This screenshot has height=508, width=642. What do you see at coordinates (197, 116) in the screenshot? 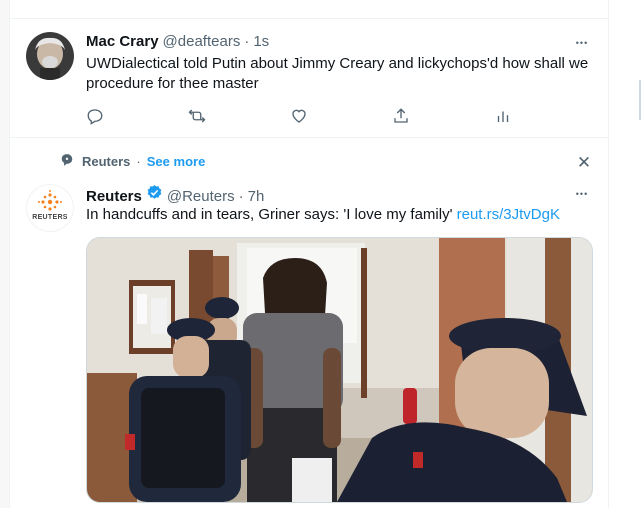
I see `retweet-icon` at bounding box center [197, 116].